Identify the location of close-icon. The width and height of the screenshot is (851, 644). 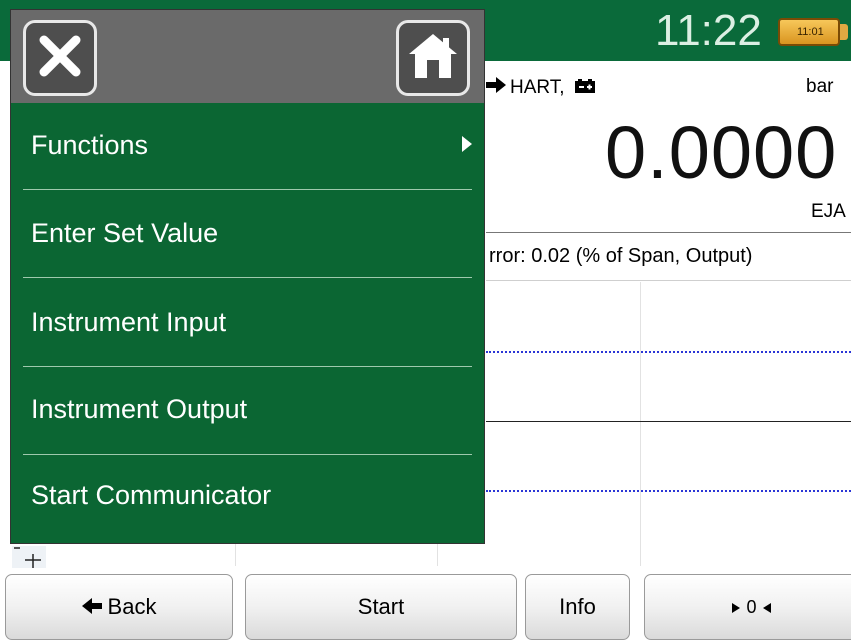
(60, 58).